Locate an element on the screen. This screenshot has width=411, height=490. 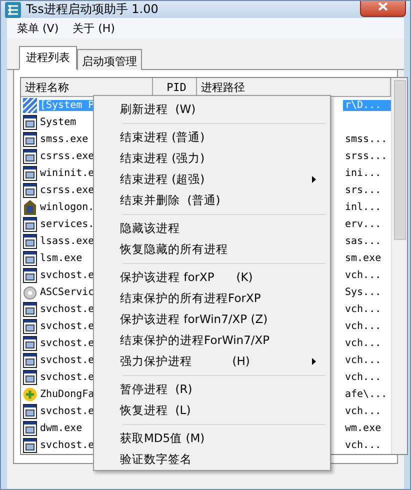
striped-window-icon is located at coordinates (30, 105).